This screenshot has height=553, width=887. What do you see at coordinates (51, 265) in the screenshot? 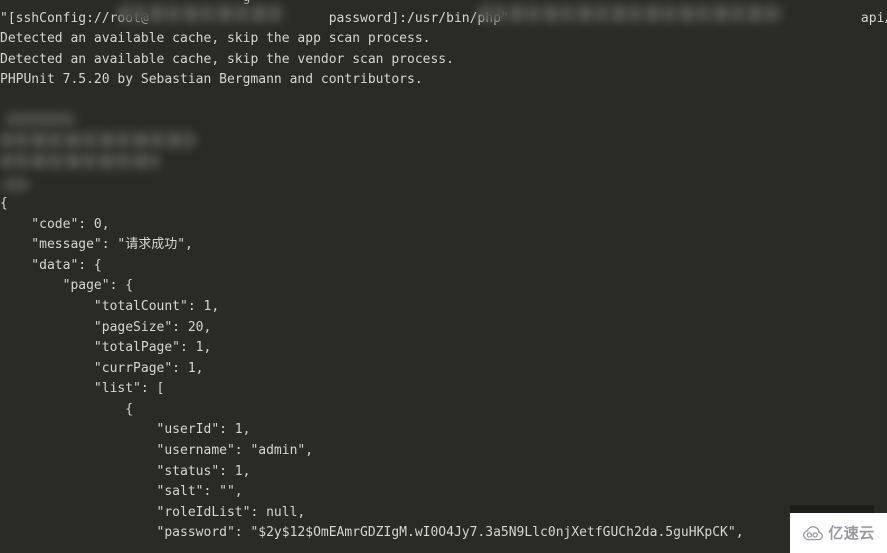
I see `line-data: "data": {` at bounding box center [51, 265].